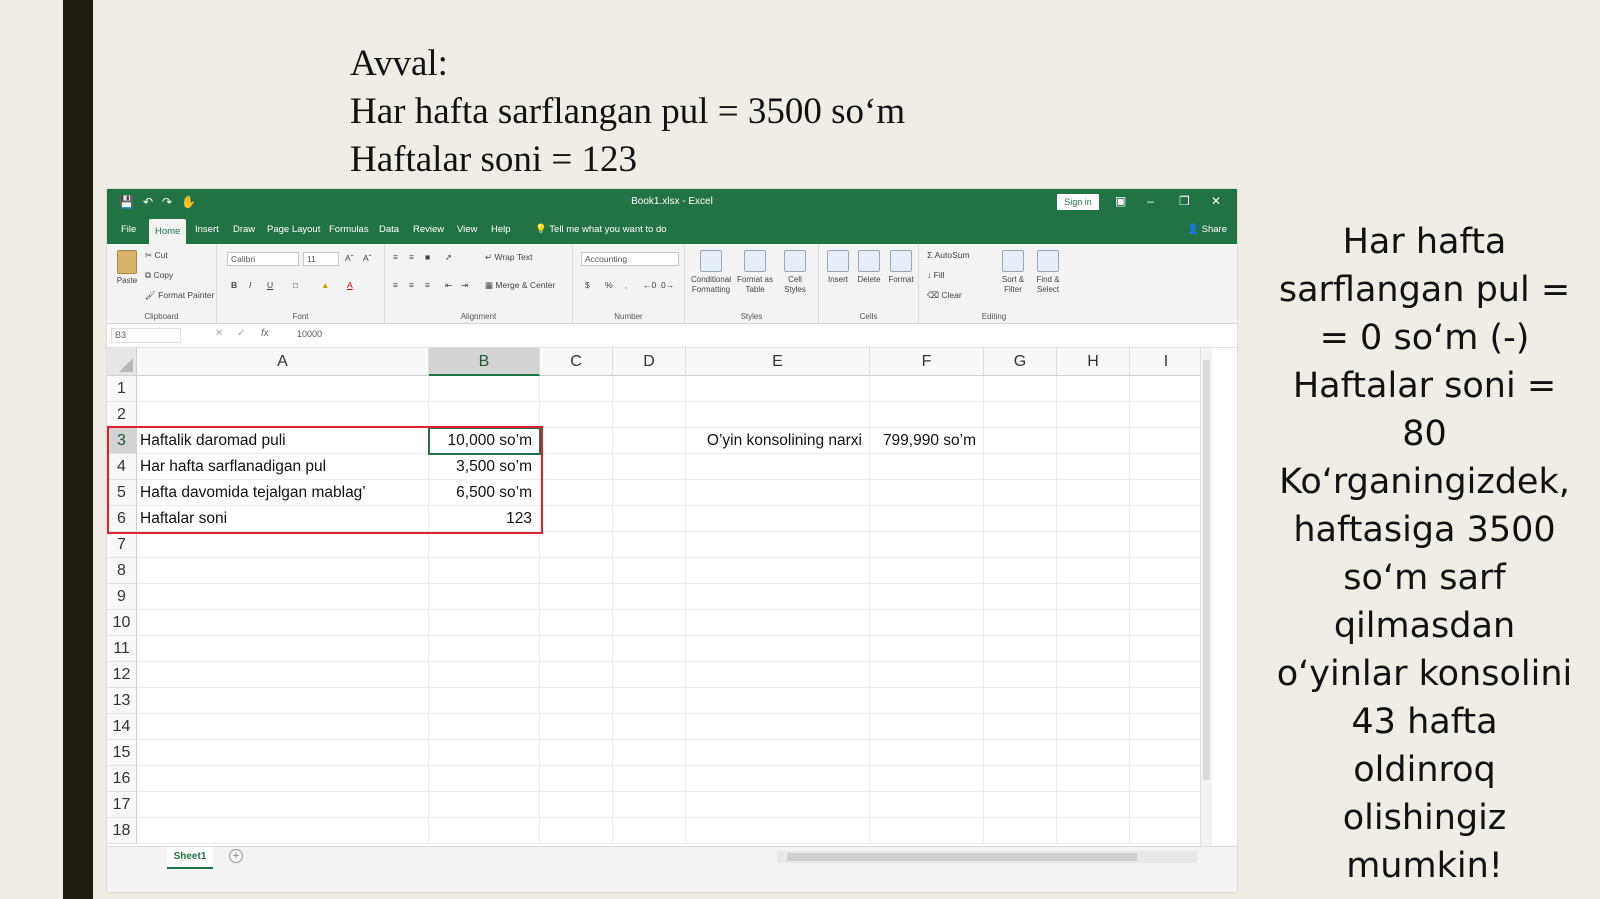 The image size is (1600, 899). What do you see at coordinates (350, 285) in the screenshot?
I see `font-color-button: A` at bounding box center [350, 285].